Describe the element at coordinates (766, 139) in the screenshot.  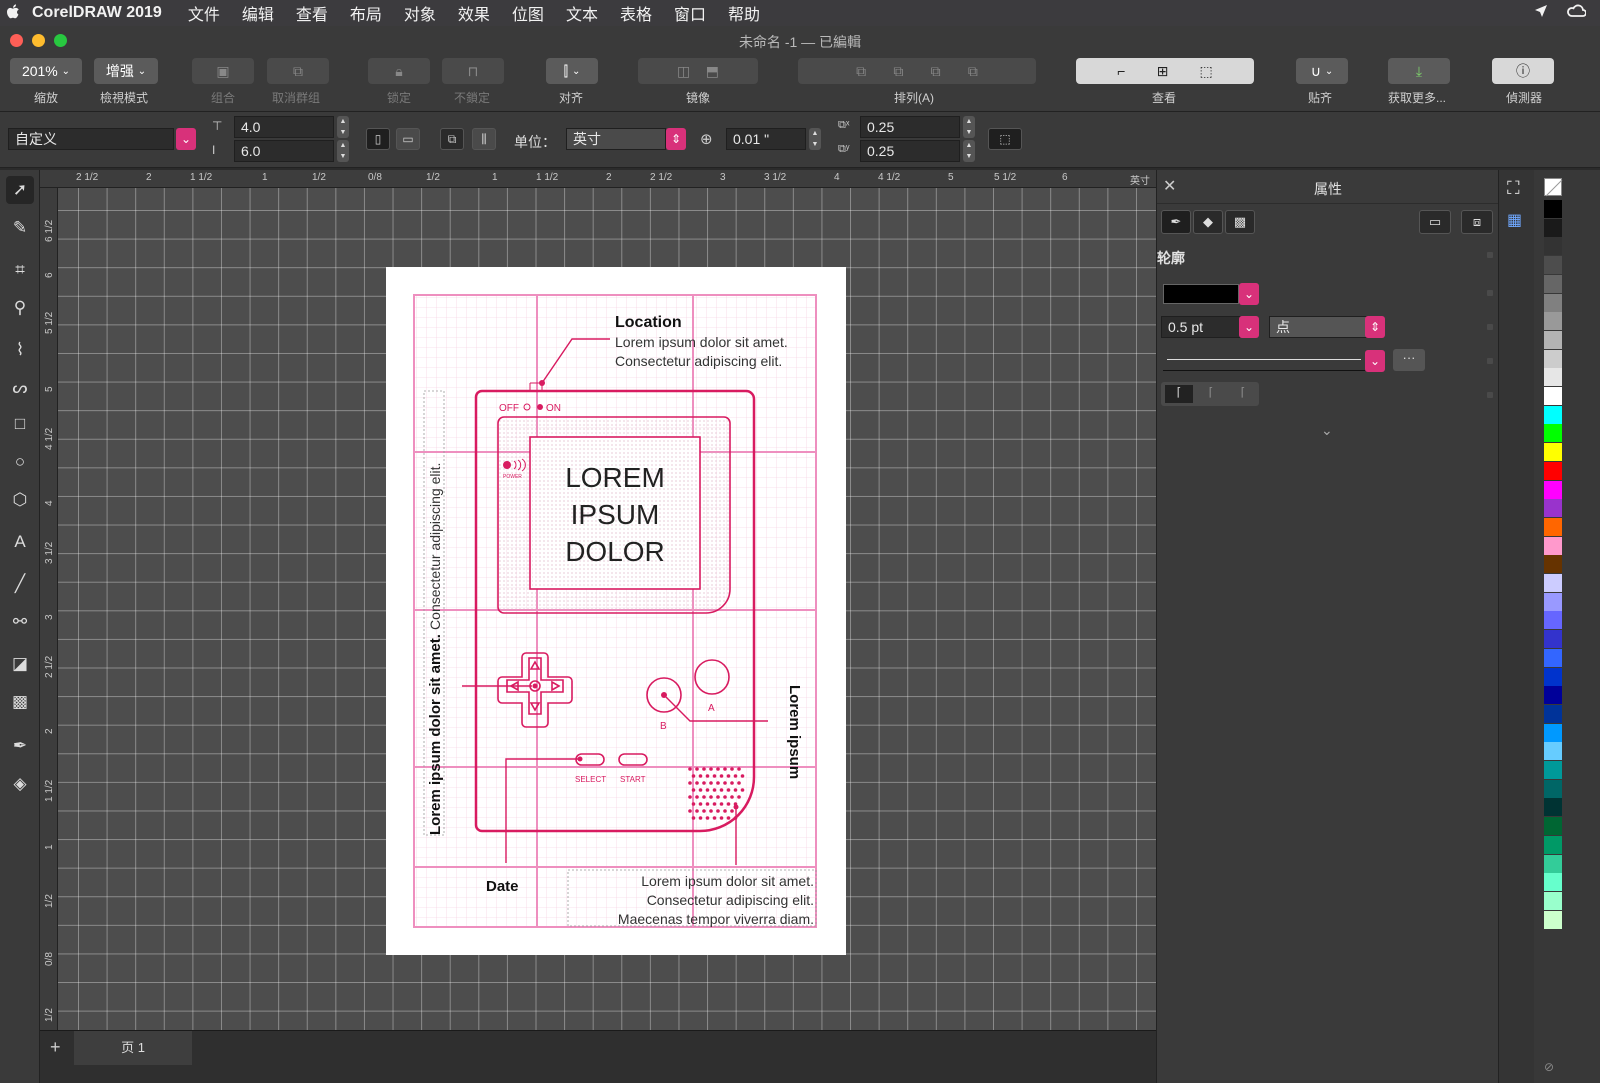
I see `nudge-distance-input: 0.01 "` at that location.